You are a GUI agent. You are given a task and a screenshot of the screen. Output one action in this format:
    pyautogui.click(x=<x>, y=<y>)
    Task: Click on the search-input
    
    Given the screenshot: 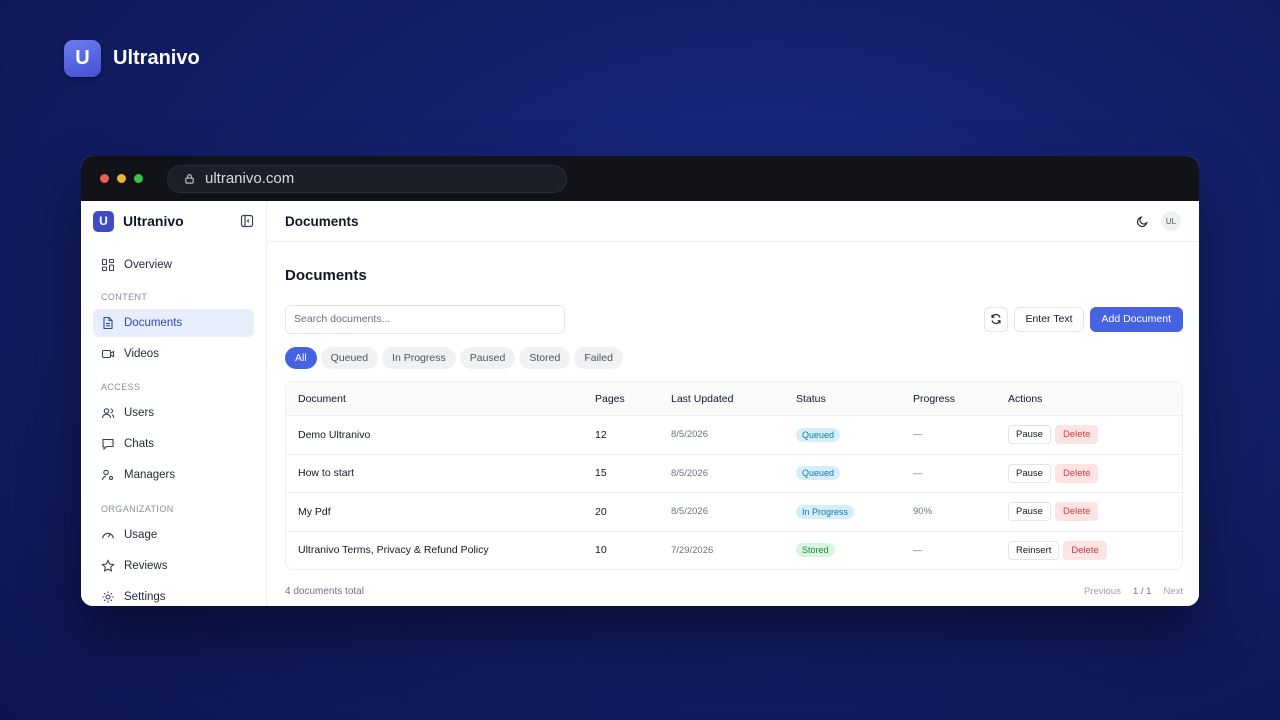 What is the action you would take?
    pyautogui.click(x=425, y=319)
    